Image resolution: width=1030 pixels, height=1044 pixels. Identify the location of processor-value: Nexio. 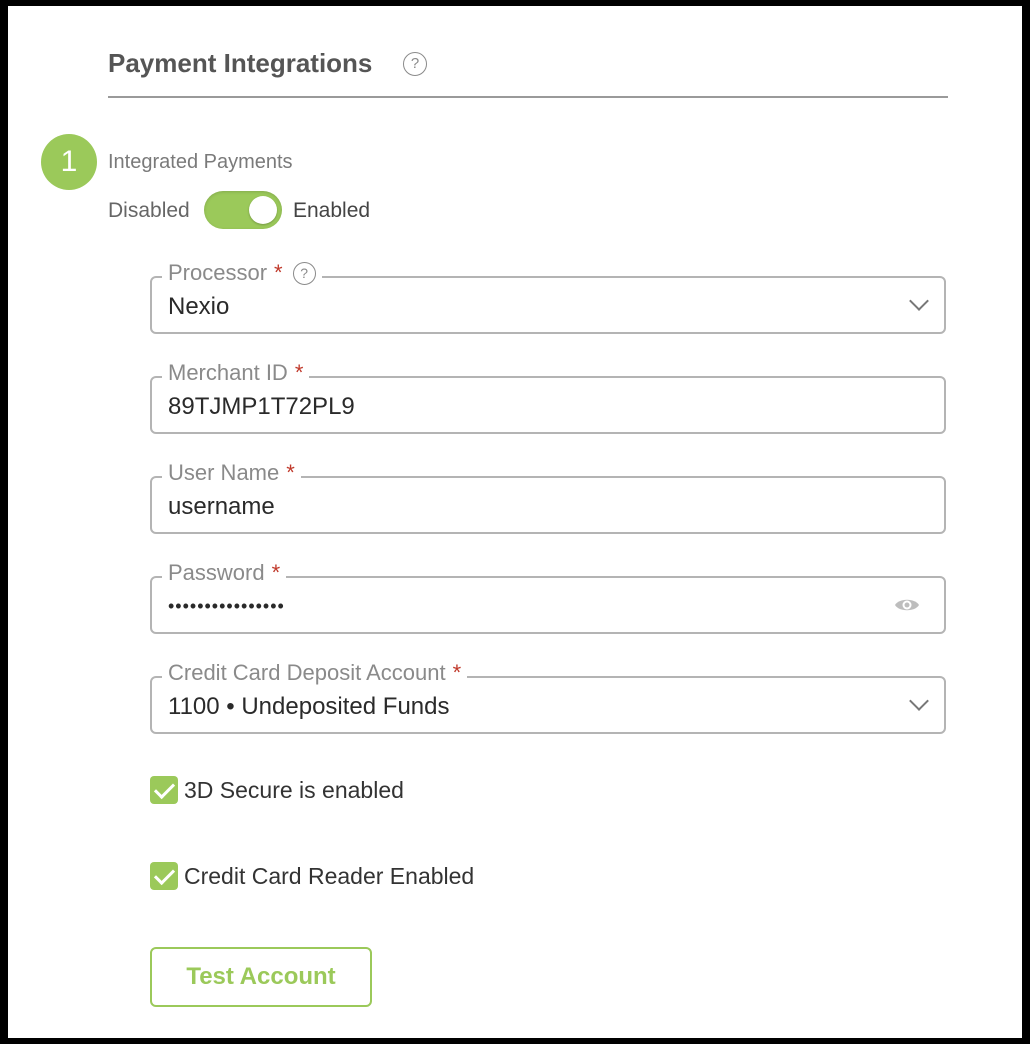
(199, 306).